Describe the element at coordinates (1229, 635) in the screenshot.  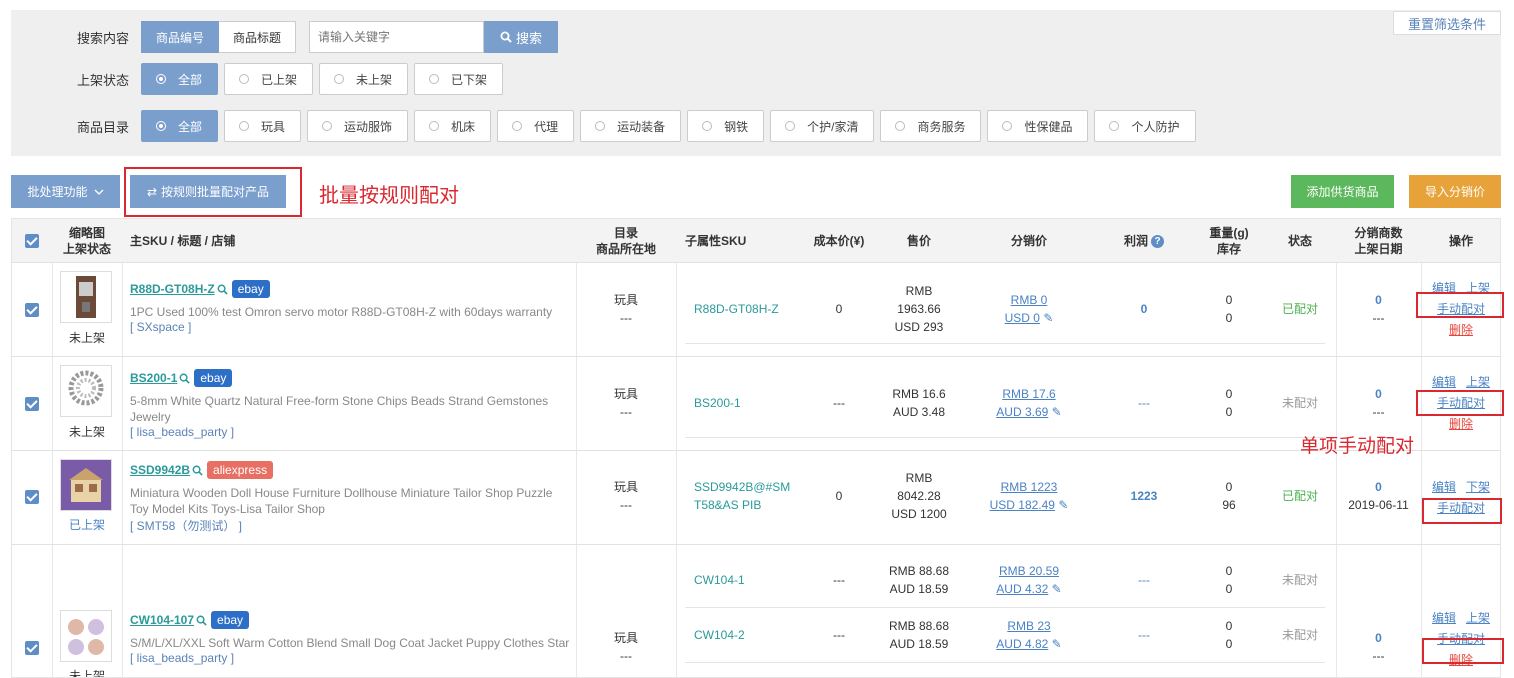
I see `weight-stock: 00` at that location.